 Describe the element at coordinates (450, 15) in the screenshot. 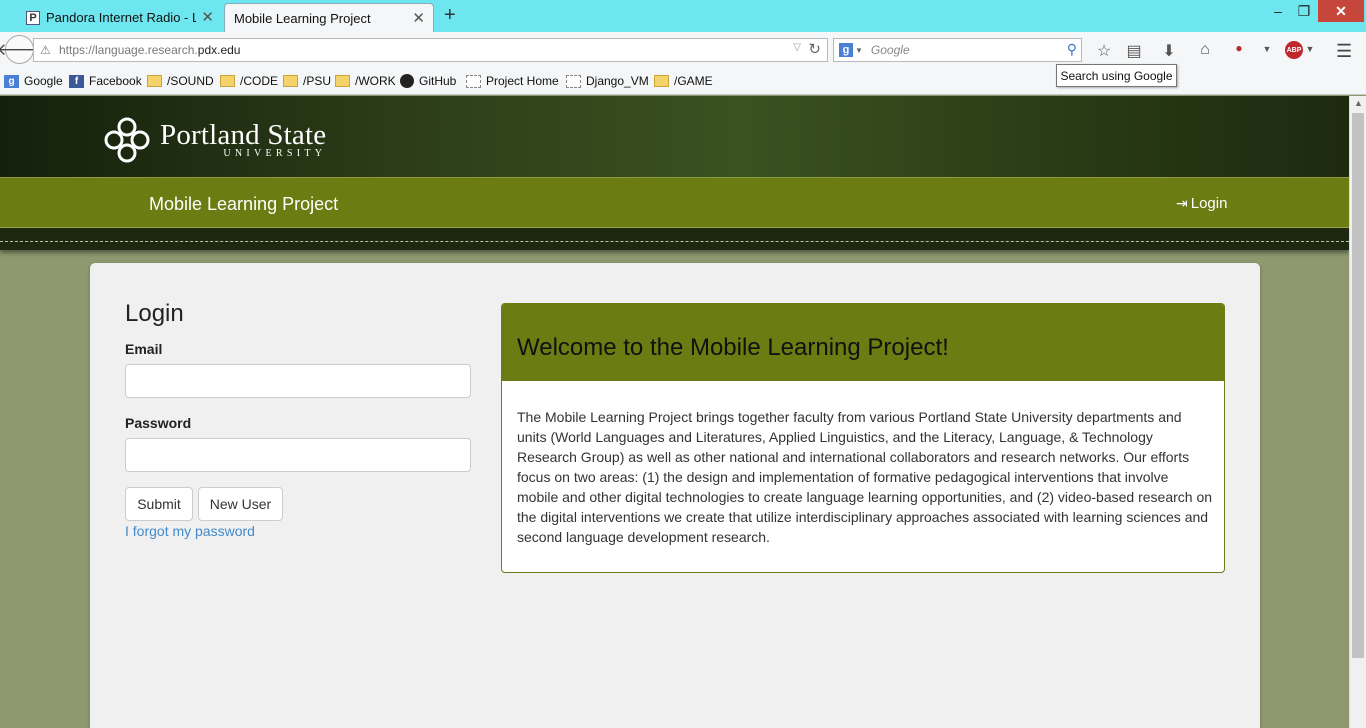

I see `new-tab-button: +` at that location.